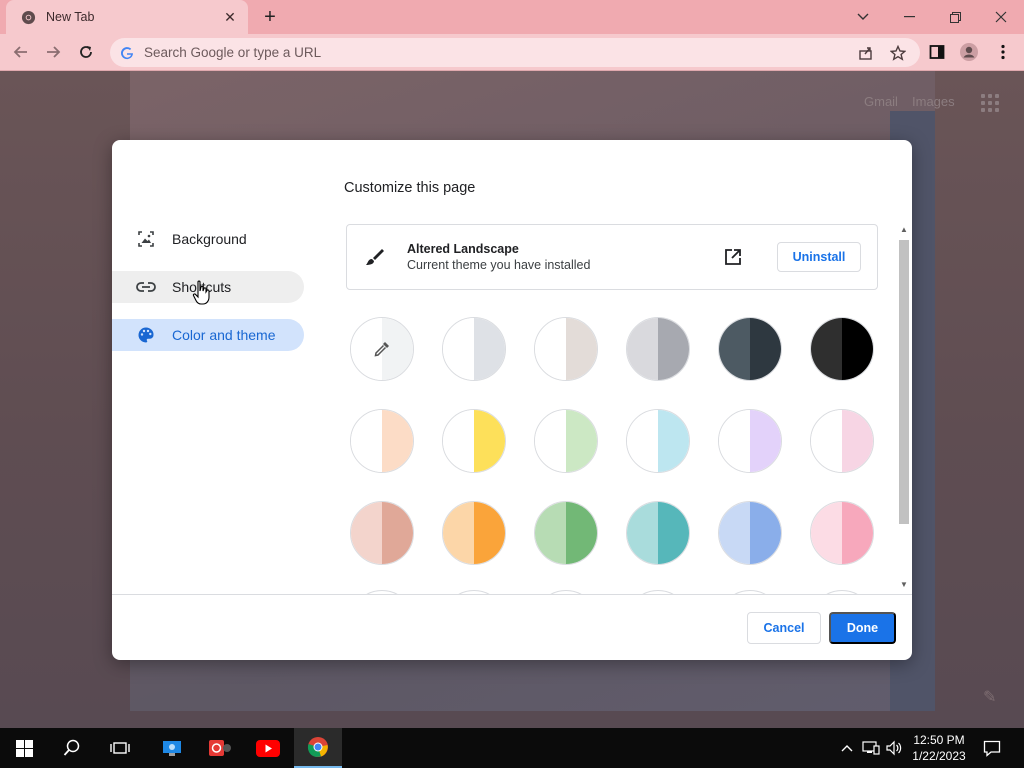  I want to click on scroll-up-arrow-icon: ▲, so click(904, 230).